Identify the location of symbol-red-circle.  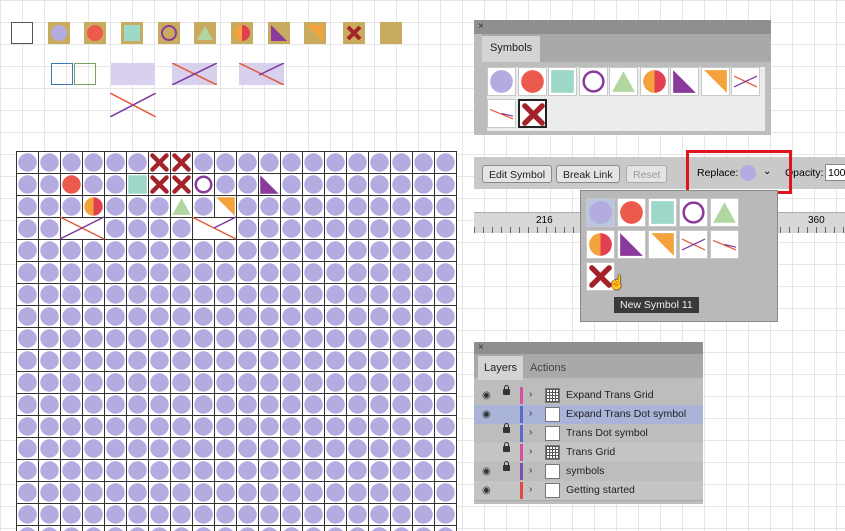
(532, 81).